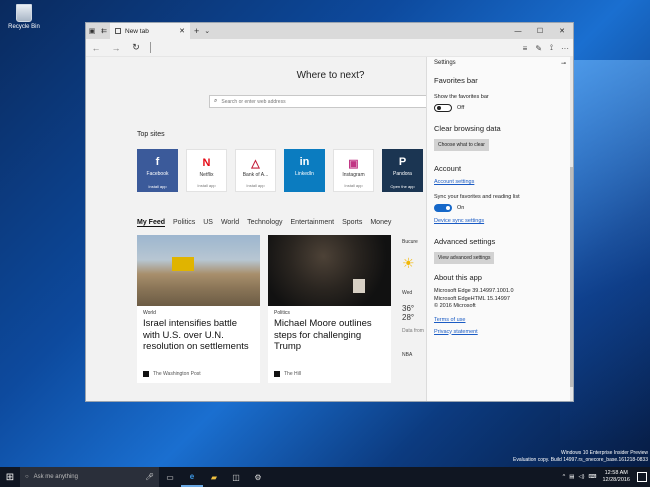 The height and width of the screenshot is (487, 650). What do you see at coordinates (500, 221) in the screenshot?
I see `device-sync-link: Device sync settings` at bounding box center [500, 221].